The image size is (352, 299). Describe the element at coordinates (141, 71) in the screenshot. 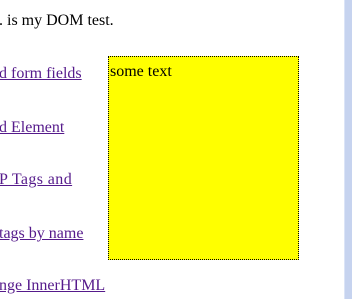

I see `overlay-text: some text` at that location.